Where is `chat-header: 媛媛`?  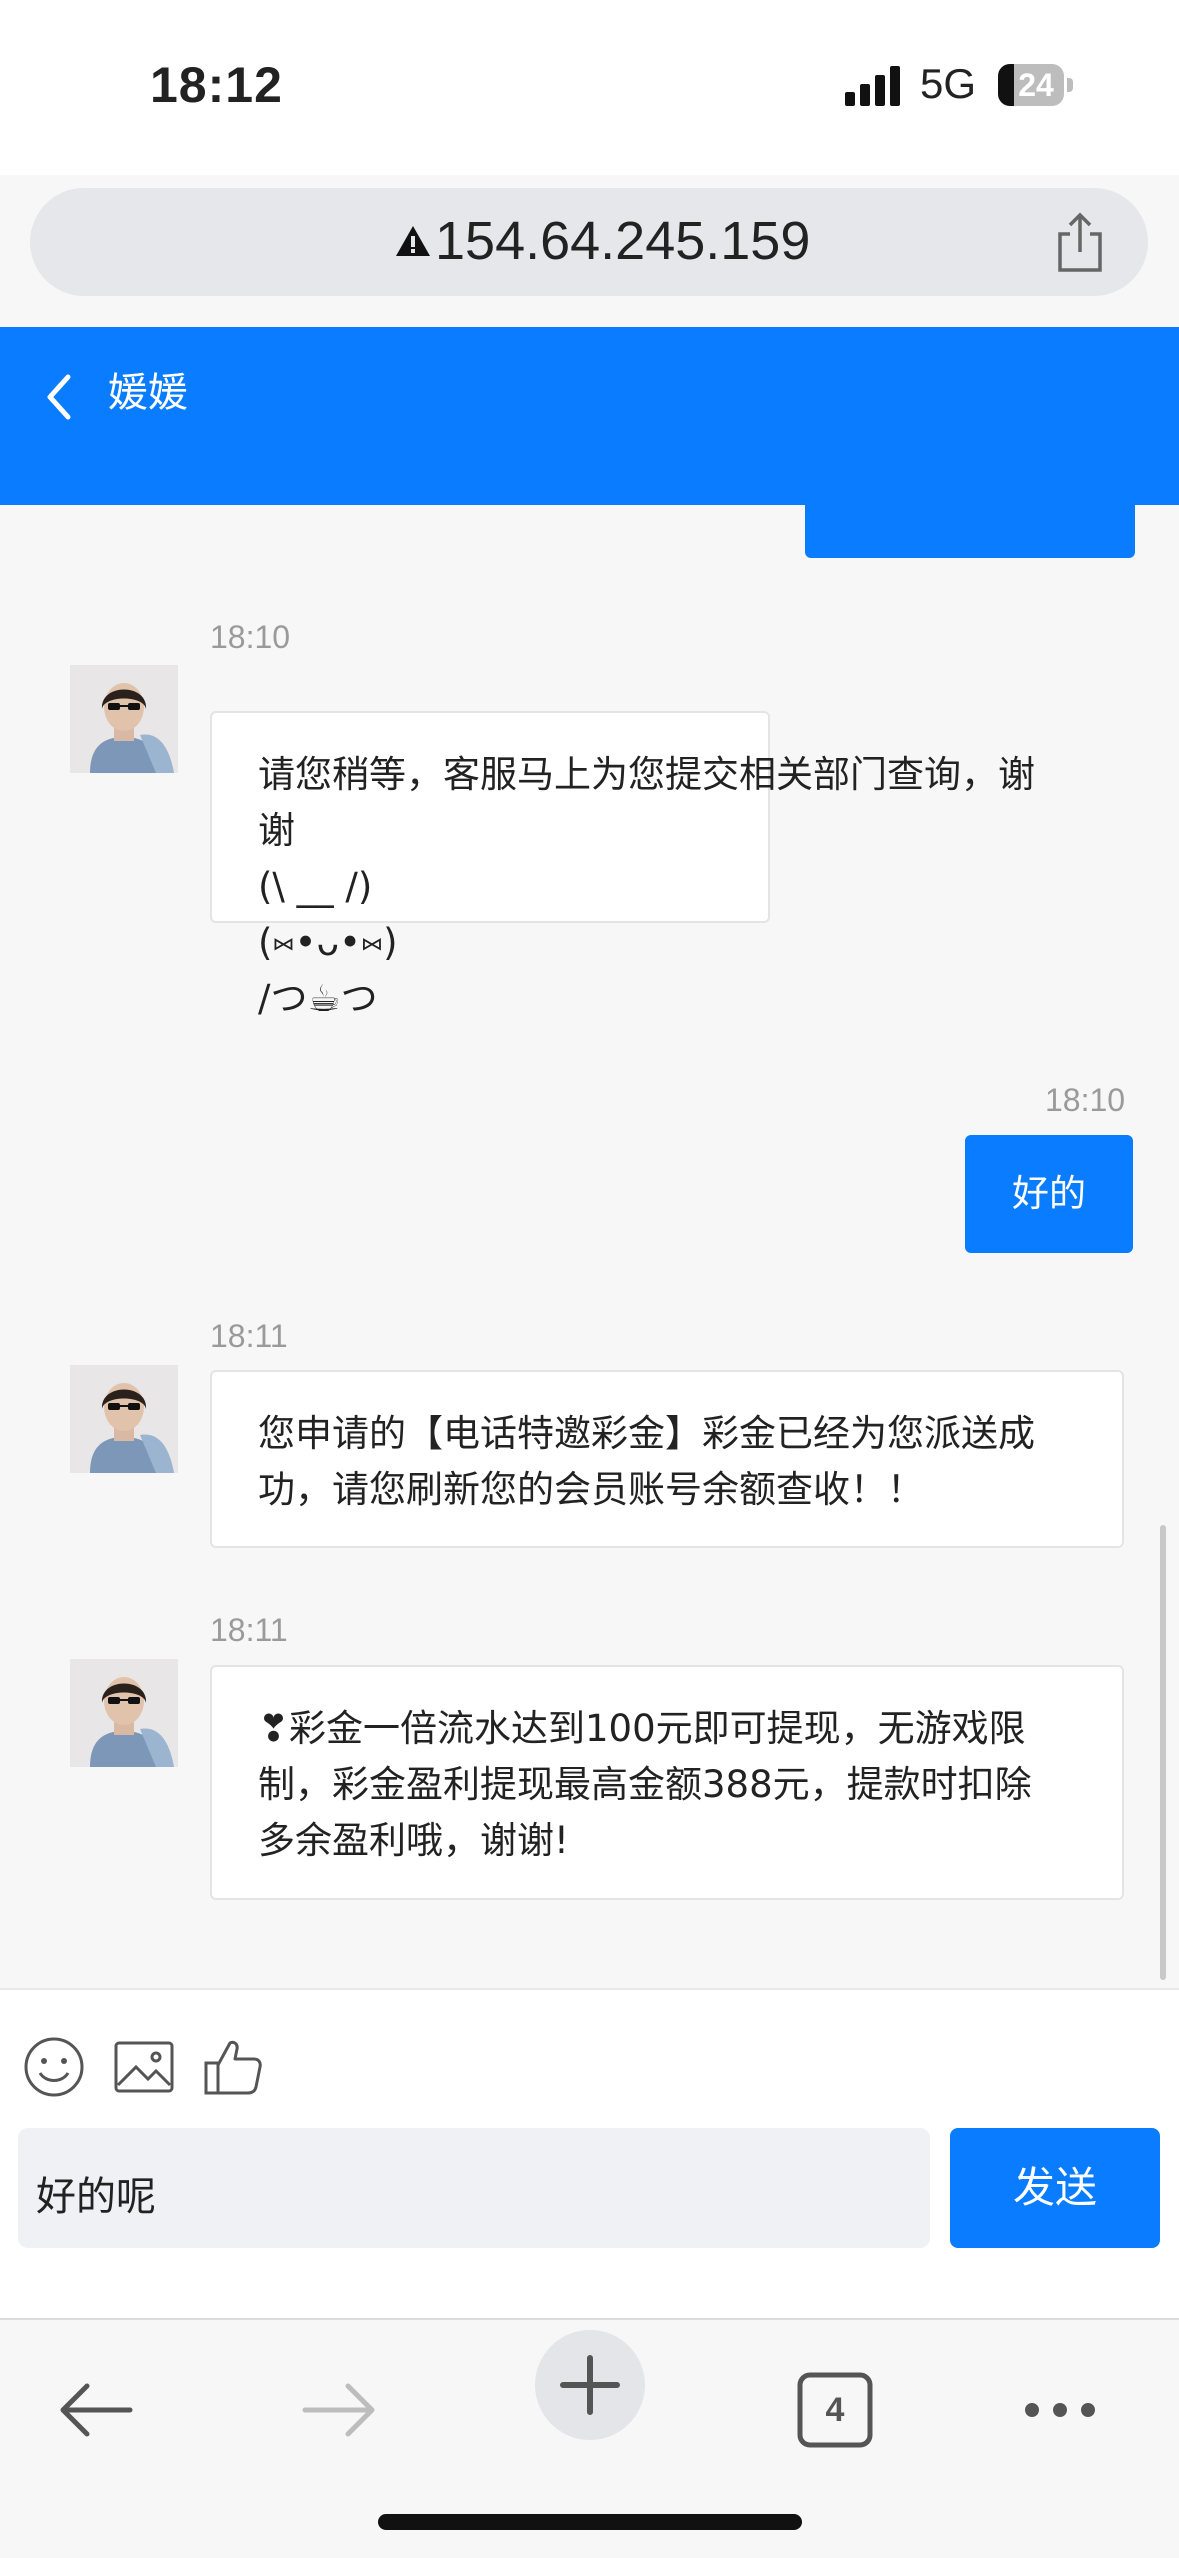
chat-header: 媛媛 is located at coordinates (589, 416).